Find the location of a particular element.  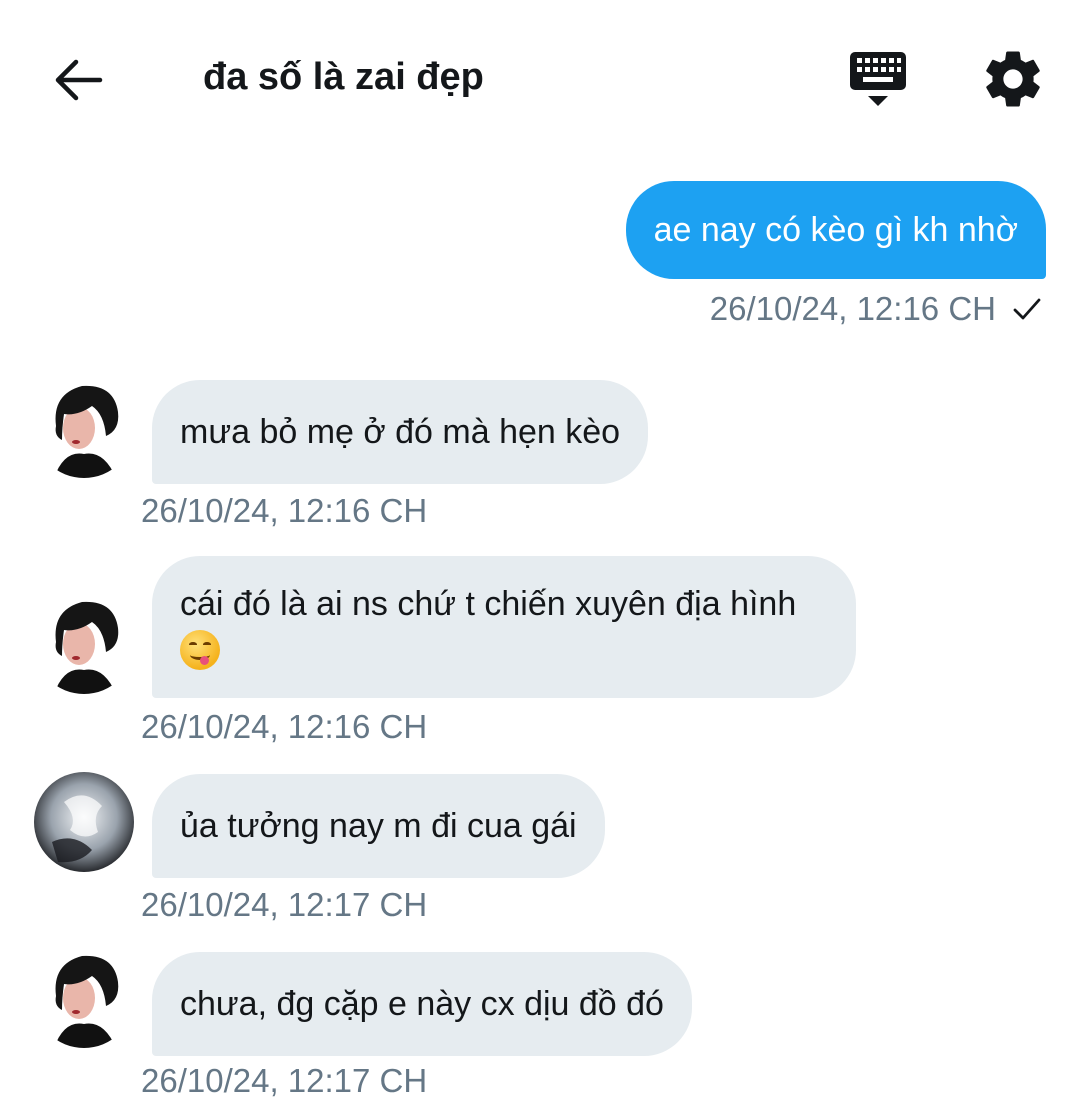

check-icon is located at coordinates (1027, 309).